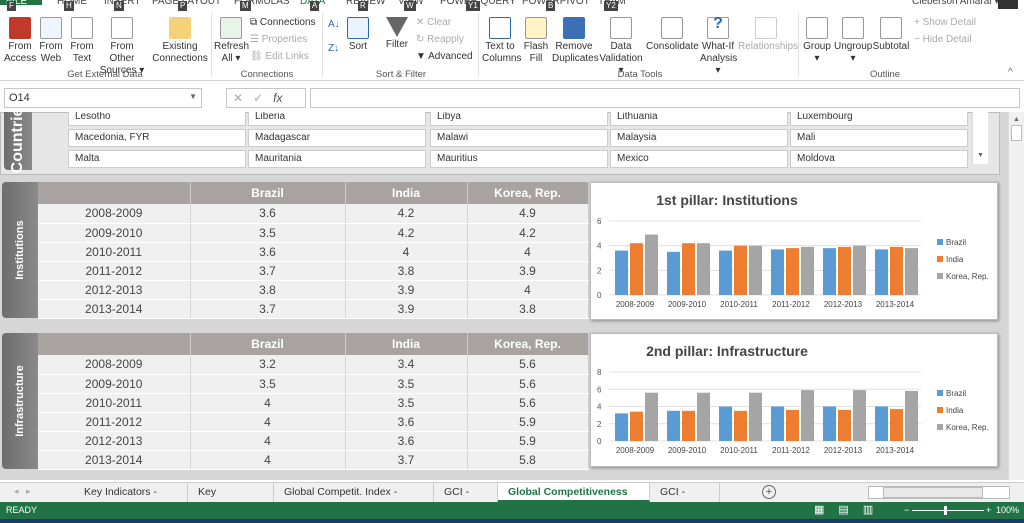 The width and height of the screenshot is (1024, 523). What do you see at coordinates (1010, 72) in the screenshot?
I see `collapse-ribbon-button: ^` at bounding box center [1010, 72].